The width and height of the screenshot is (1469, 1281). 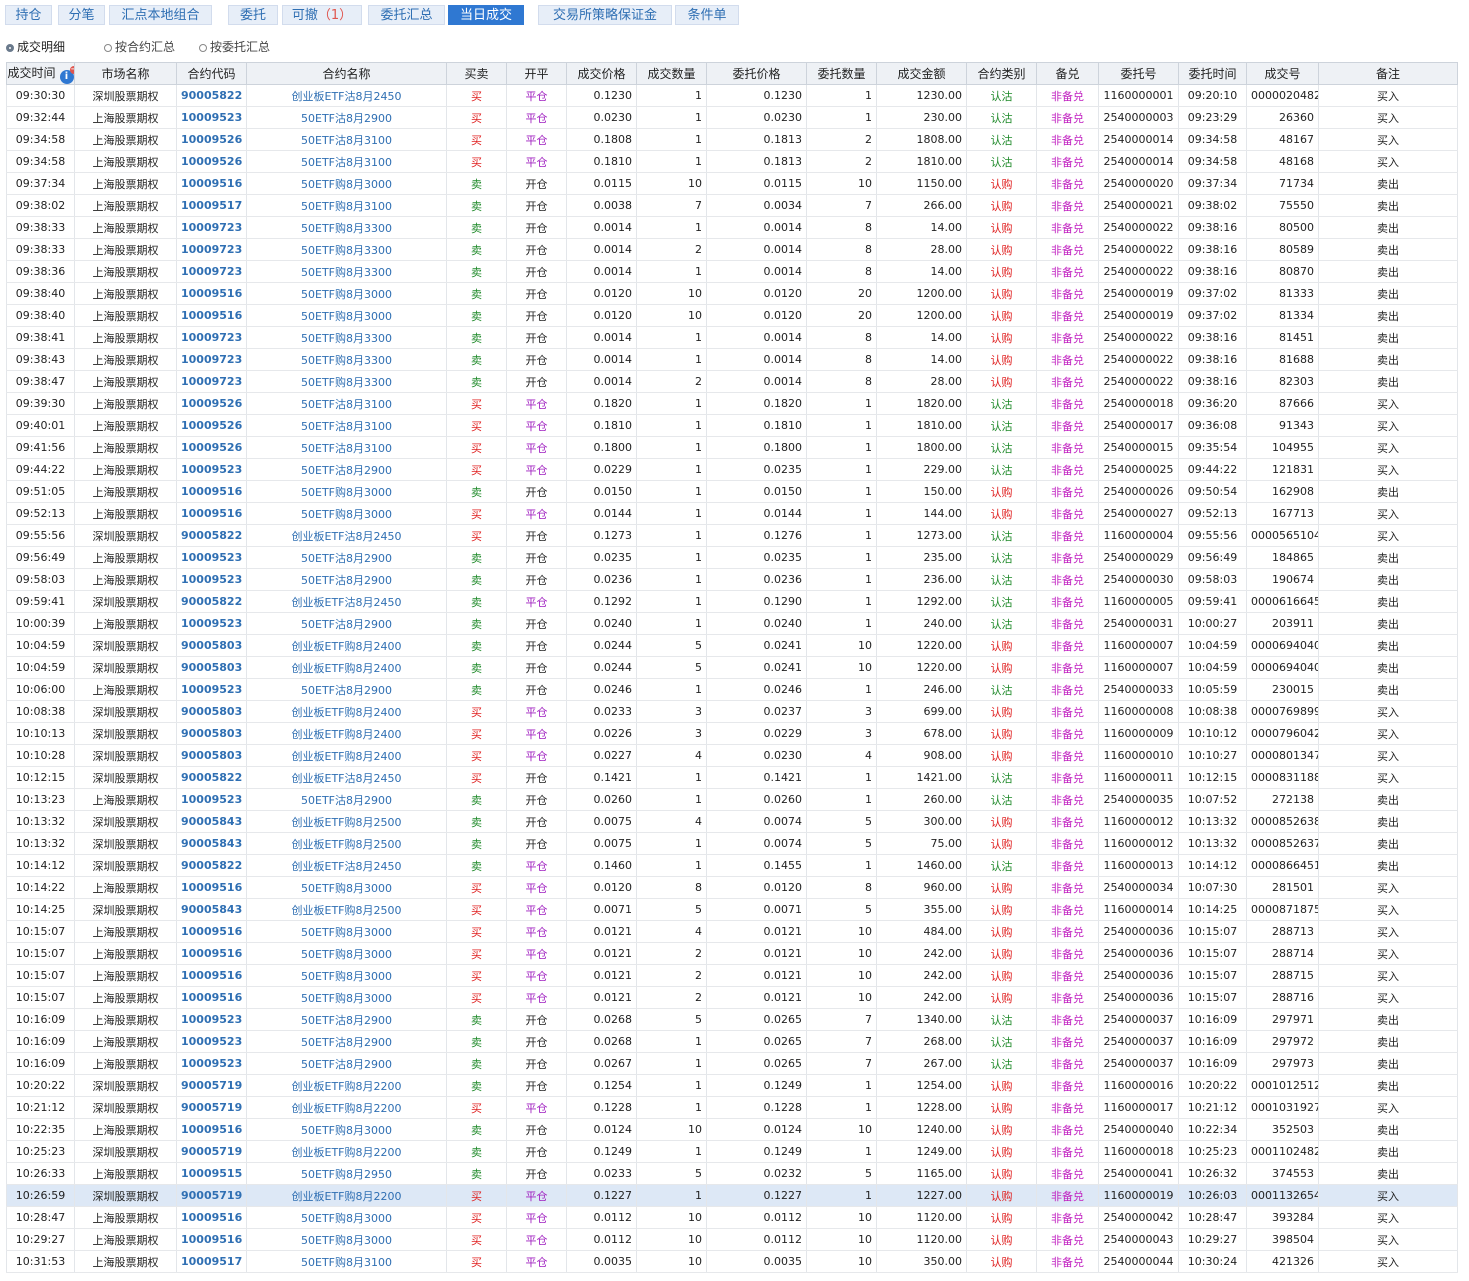 I want to click on tab-conditional-orders: 条件单, so click(x=707, y=15).